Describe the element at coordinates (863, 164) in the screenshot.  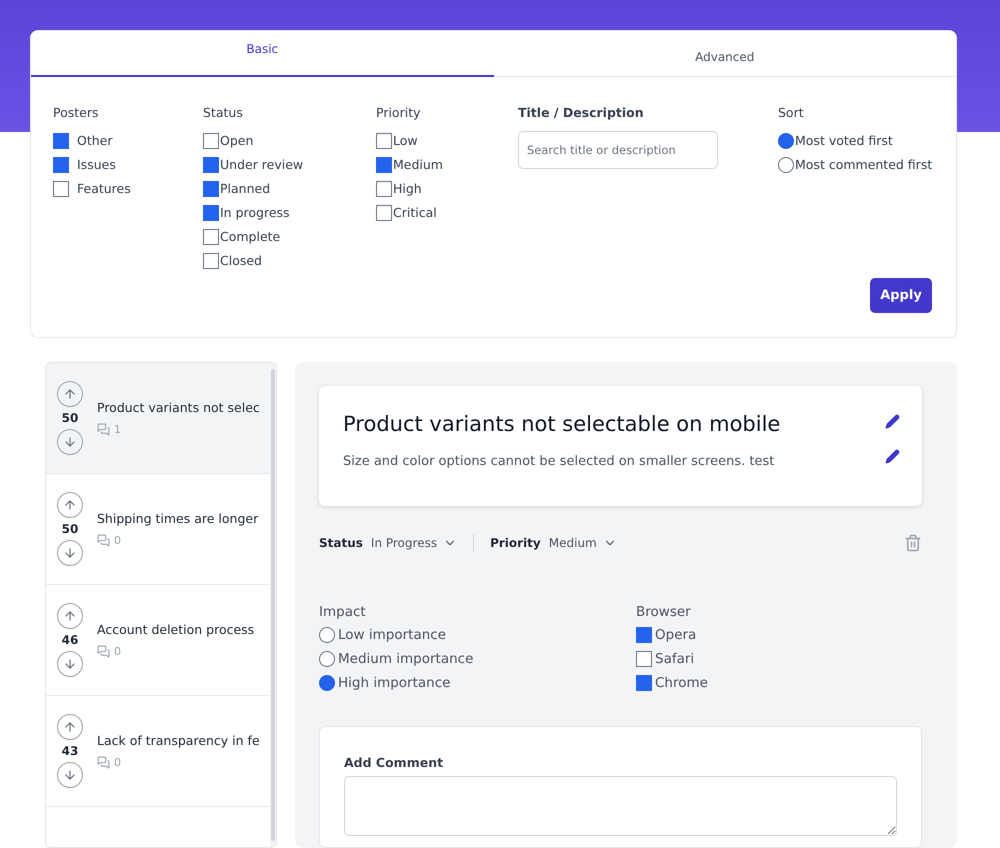
I see `radio-label: Most commented first` at that location.